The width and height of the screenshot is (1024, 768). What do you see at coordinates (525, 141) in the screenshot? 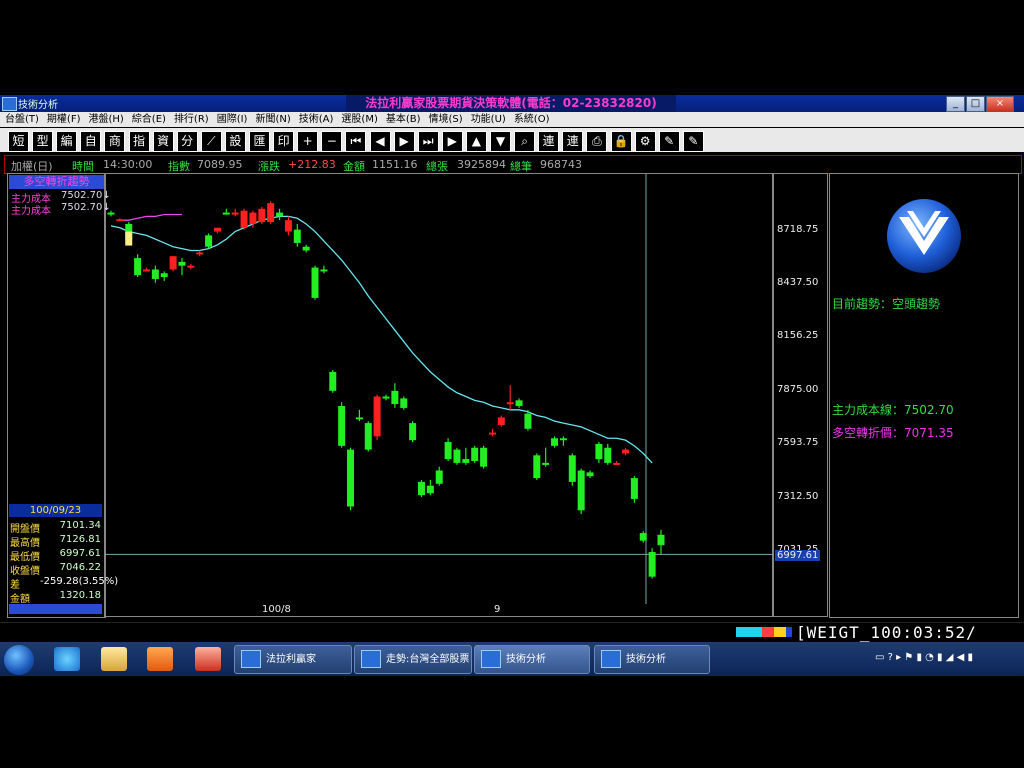
I see `toolbar-button-21: ⌕` at bounding box center [525, 141].